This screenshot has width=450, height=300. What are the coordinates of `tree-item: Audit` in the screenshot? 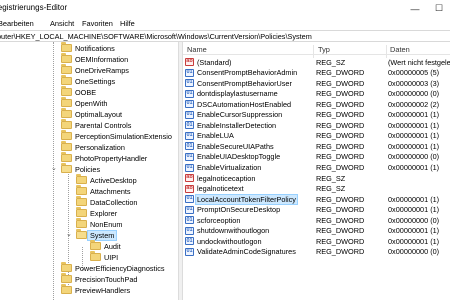 It's located at (89, 246).